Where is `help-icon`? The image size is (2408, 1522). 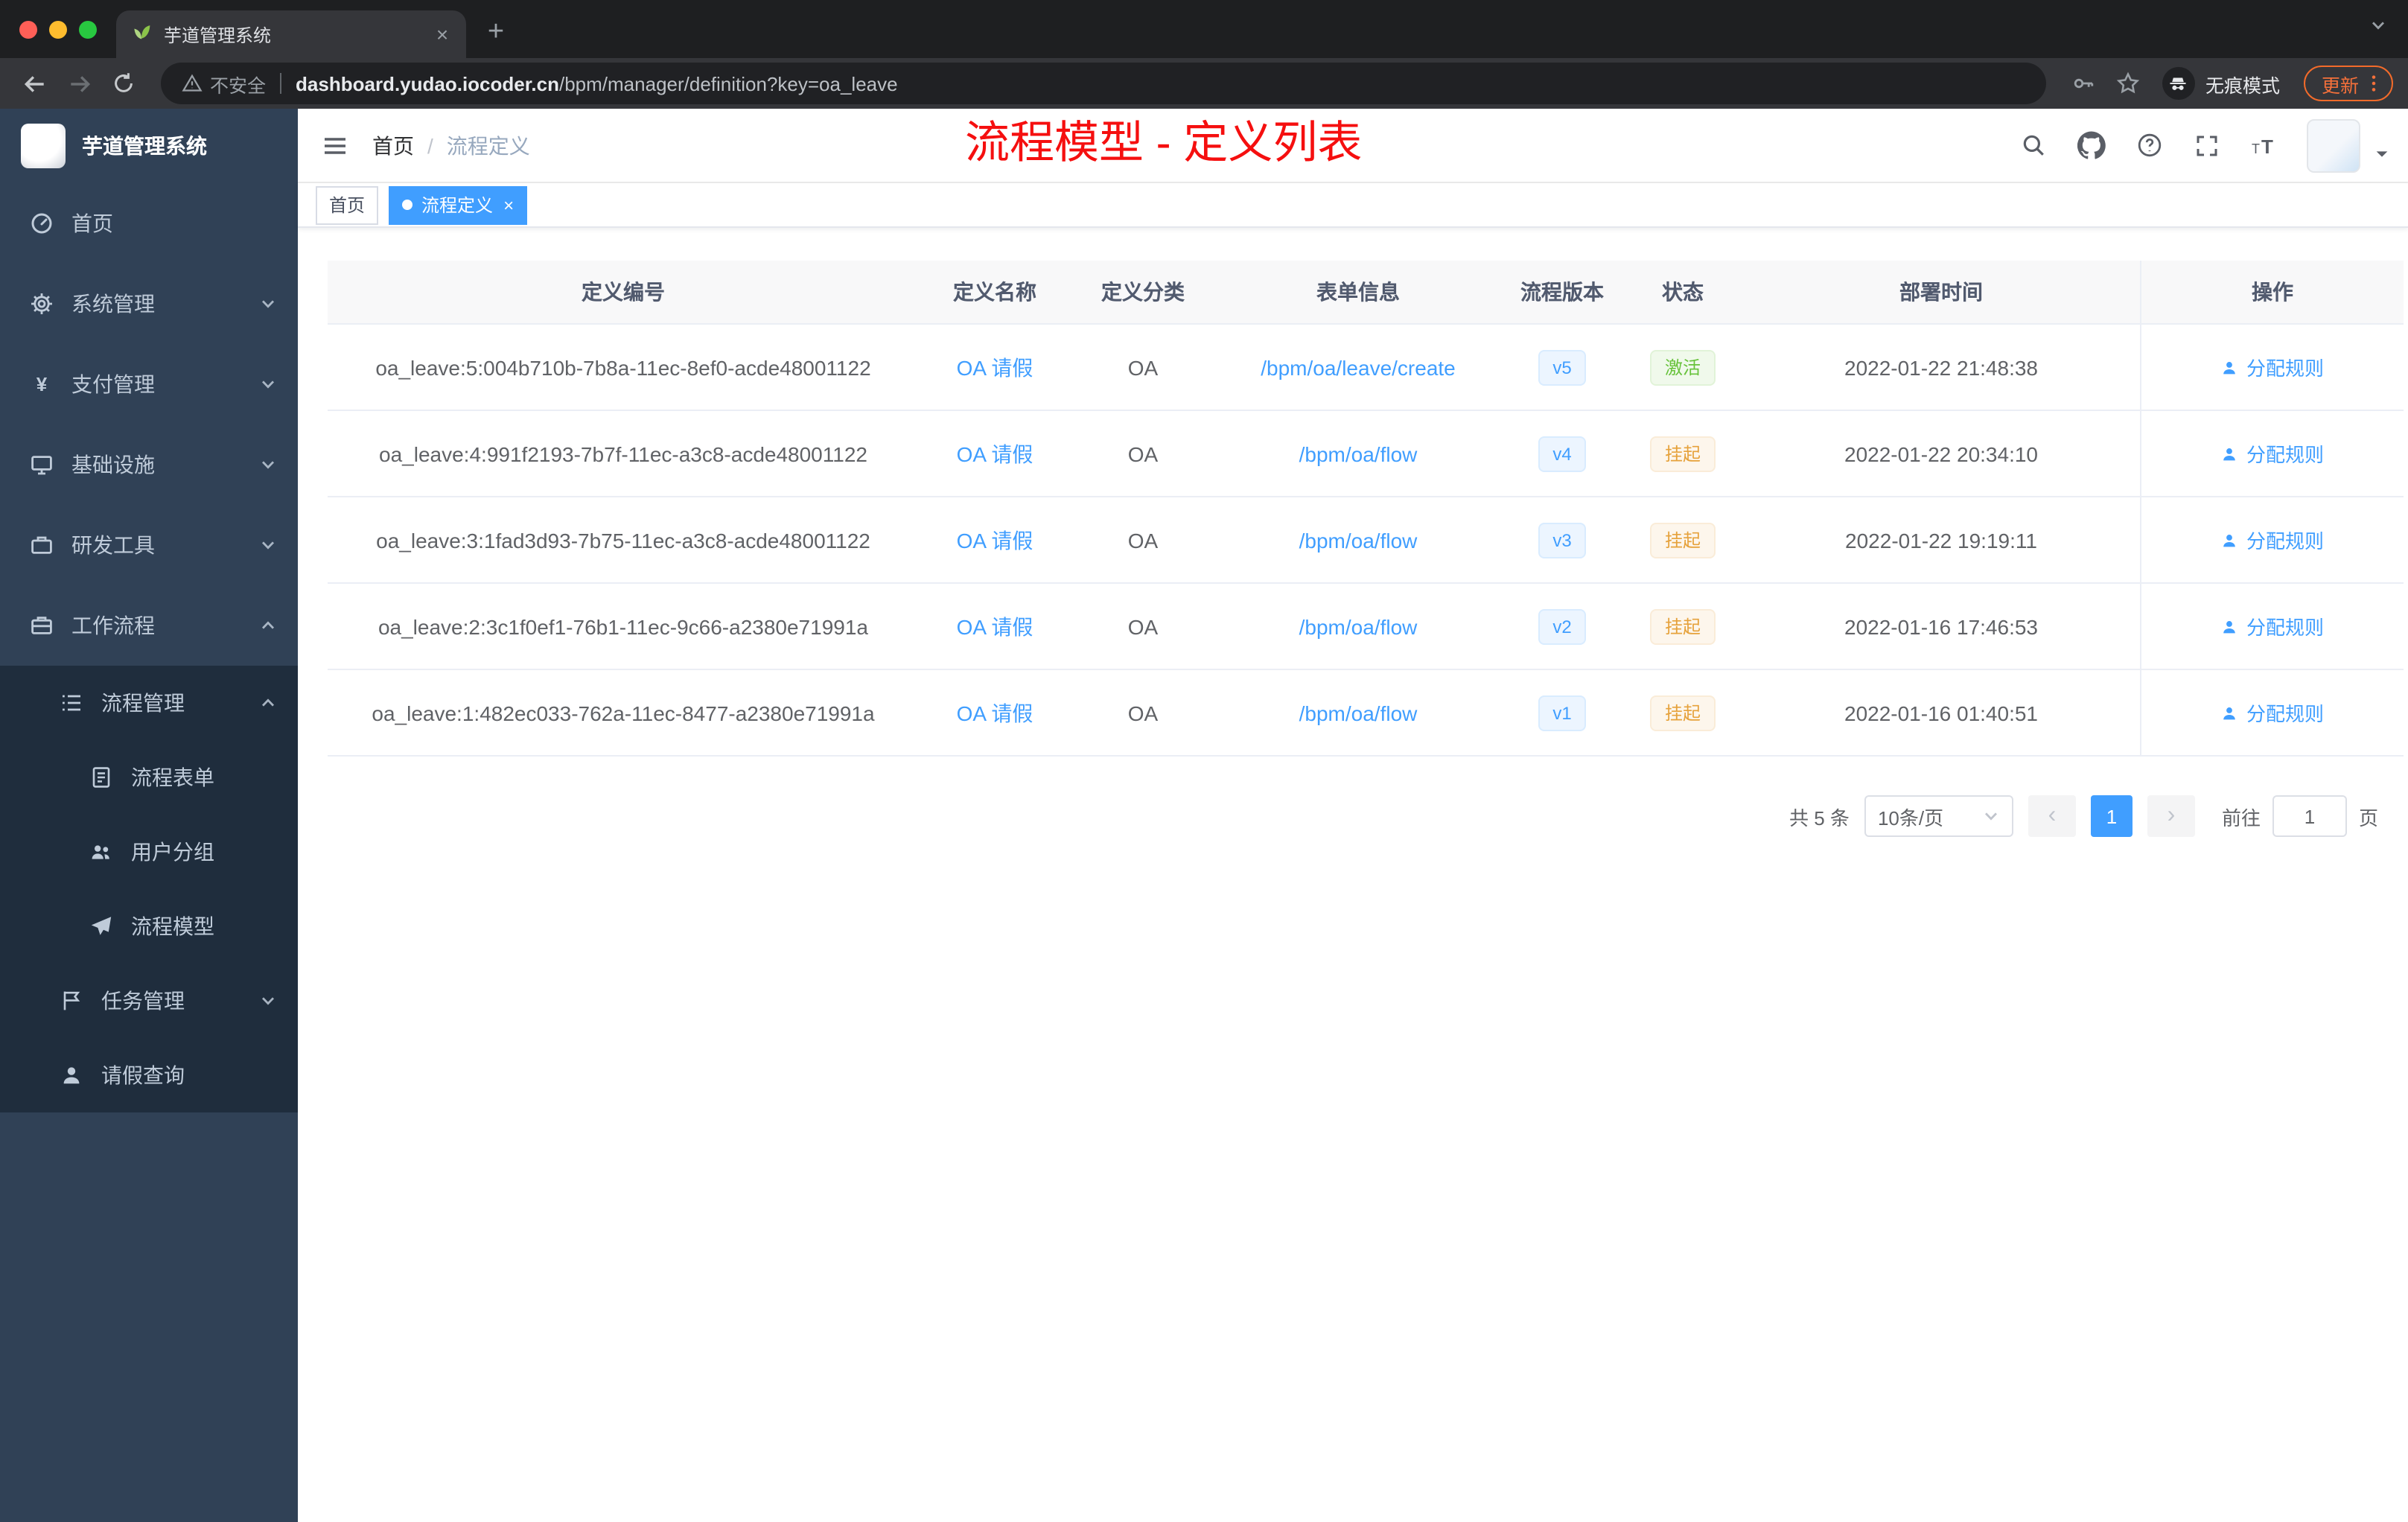 help-icon is located at coordinates (2149, 145).